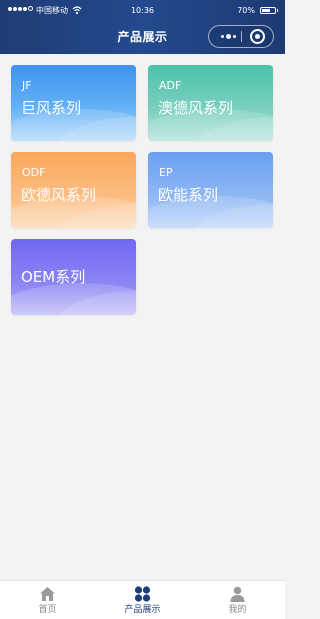 Image resolution: width=320 pixels, height=619 pixels. I want to click on product-name: 欧德风系列, so click(59, 195).